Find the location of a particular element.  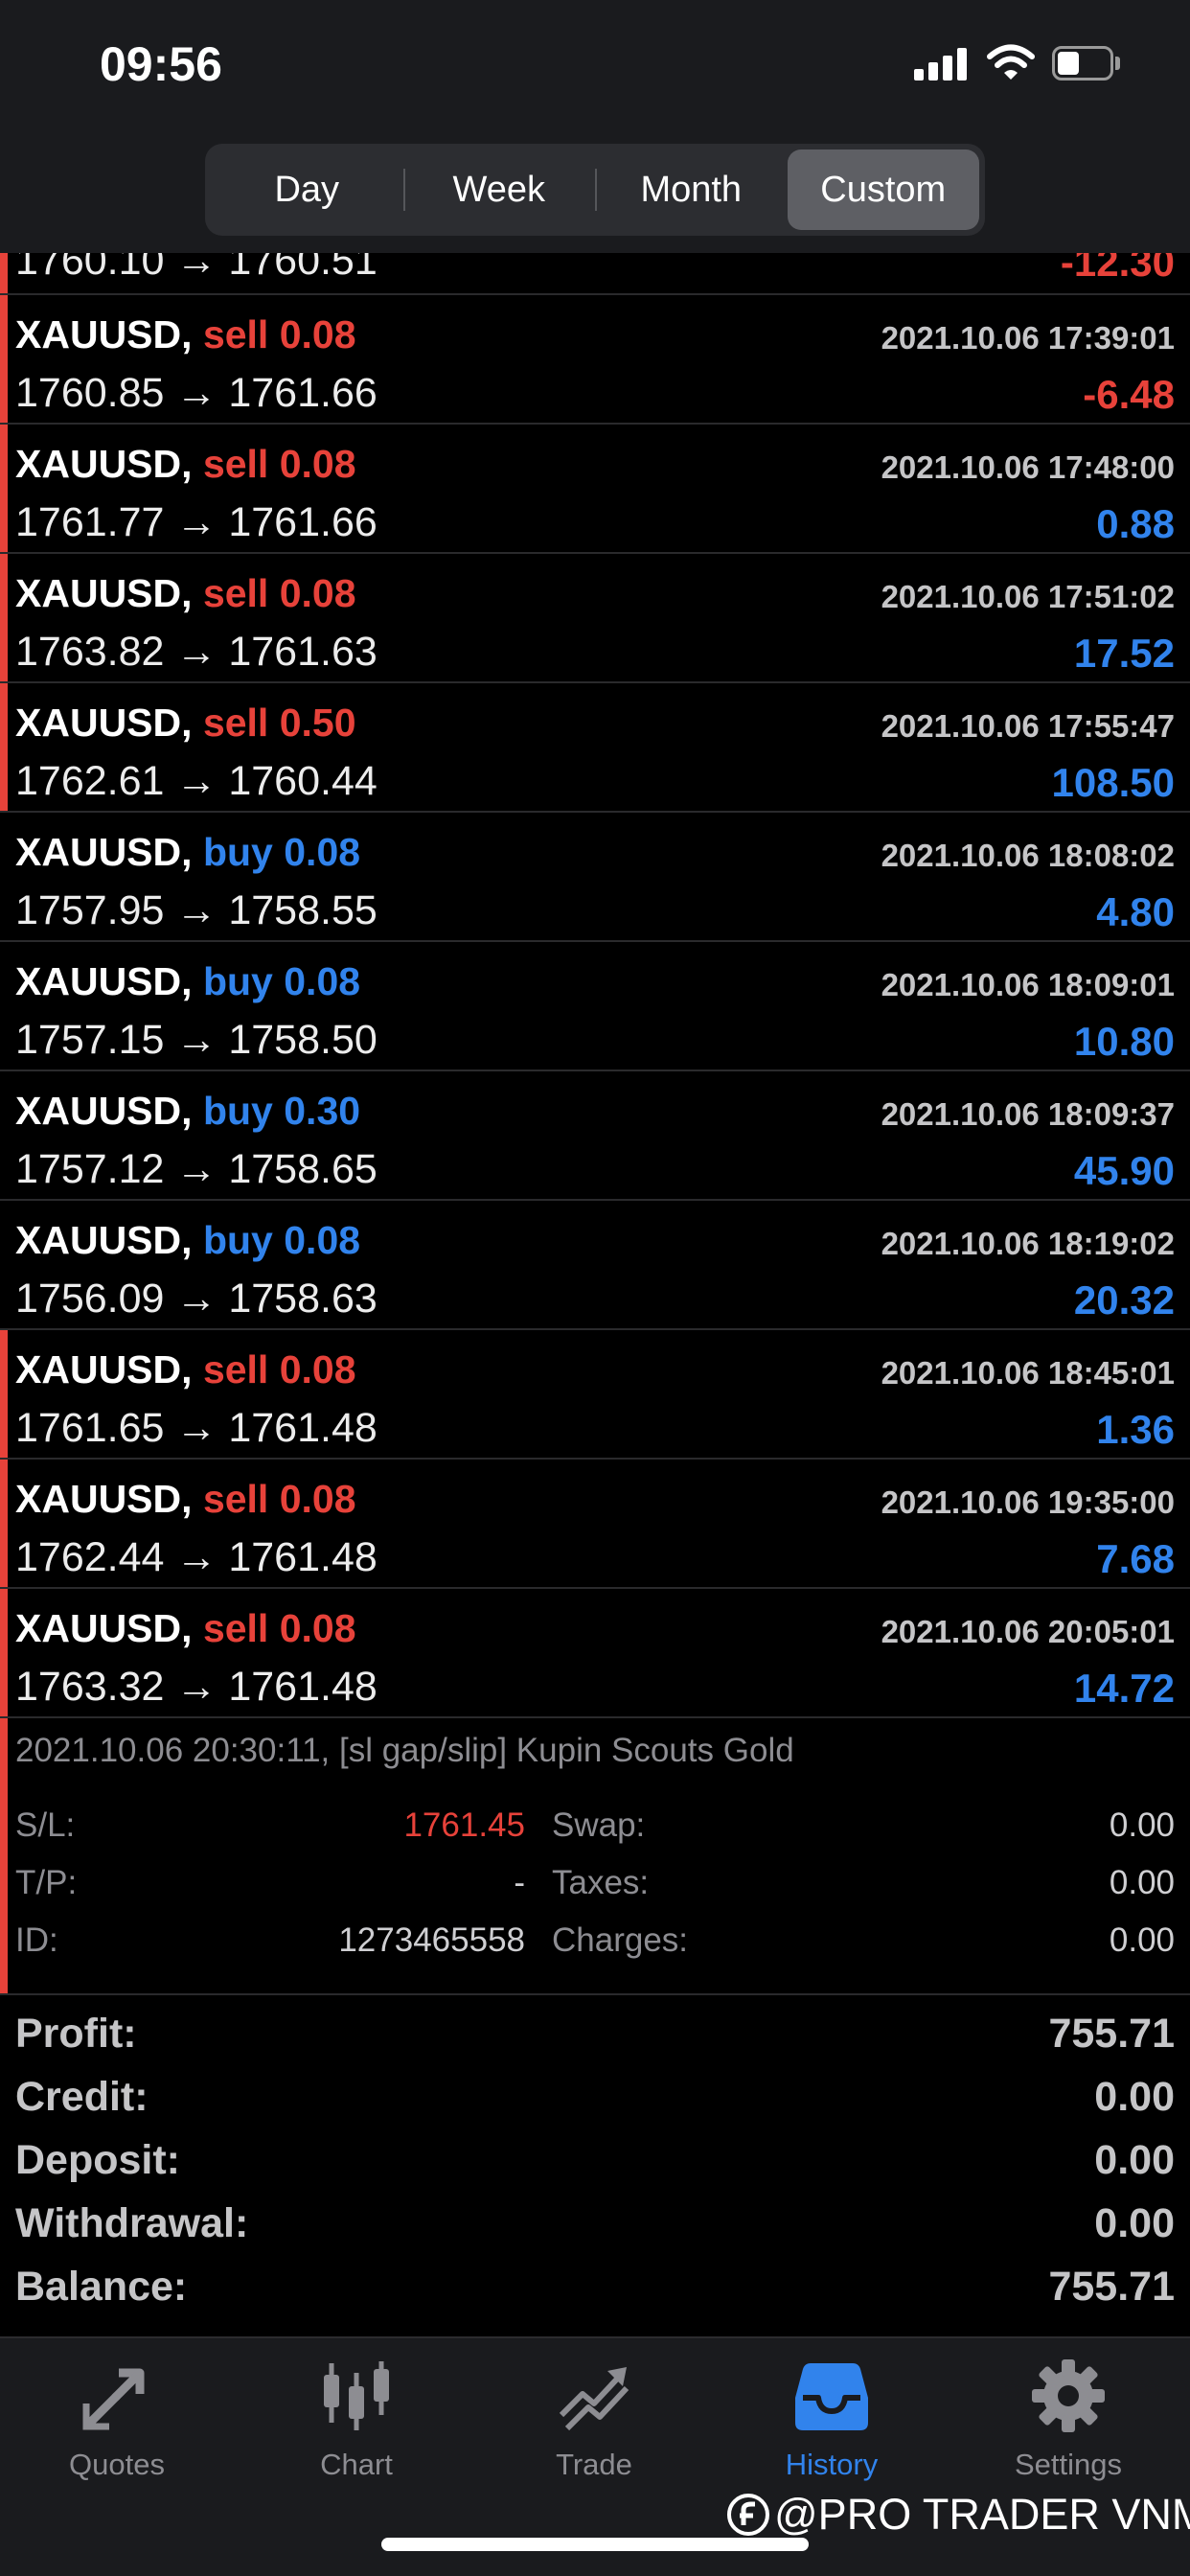

tab-settings: Settings is located at coordinates (1069, 2423).